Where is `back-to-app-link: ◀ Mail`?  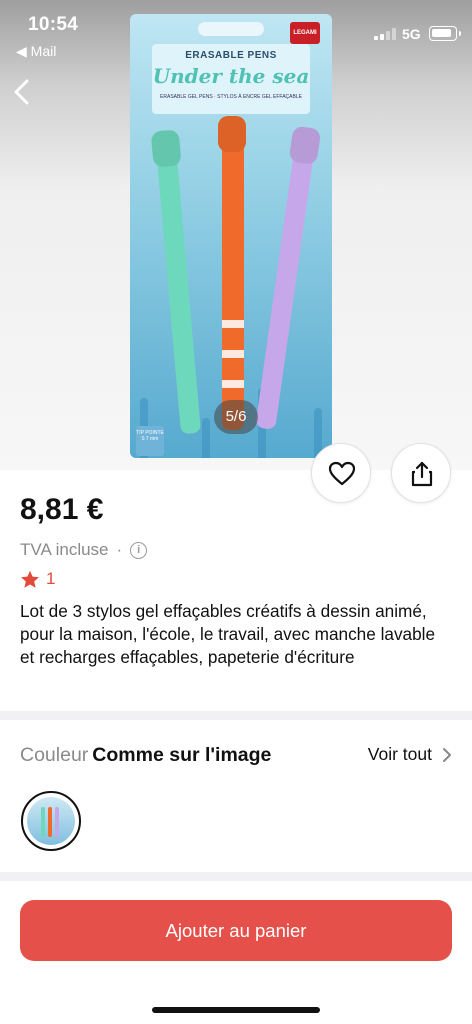
back-to-app-link: ◀ Mail is located at coordinates (36, 51).